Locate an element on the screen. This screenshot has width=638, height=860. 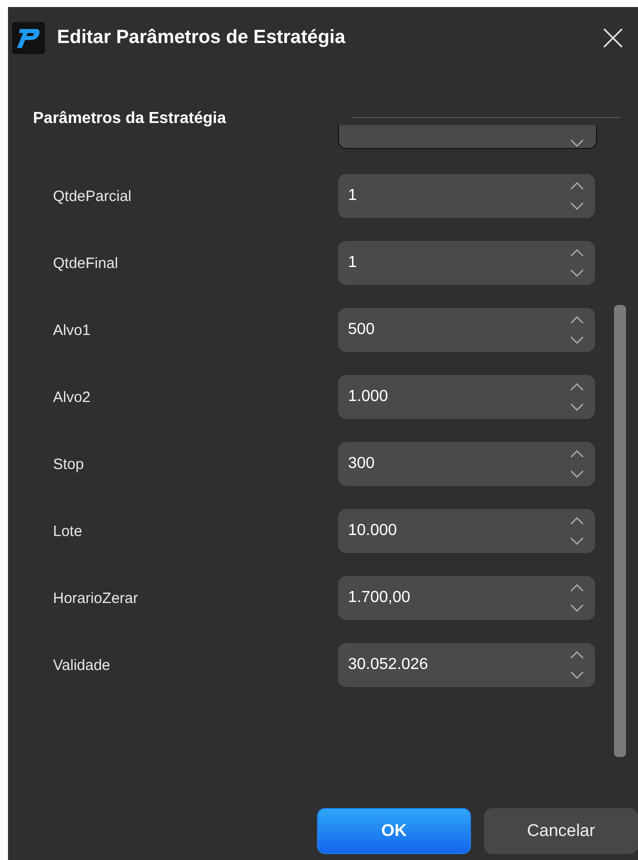
param-label: Stop is located at coordinates (69, 464).